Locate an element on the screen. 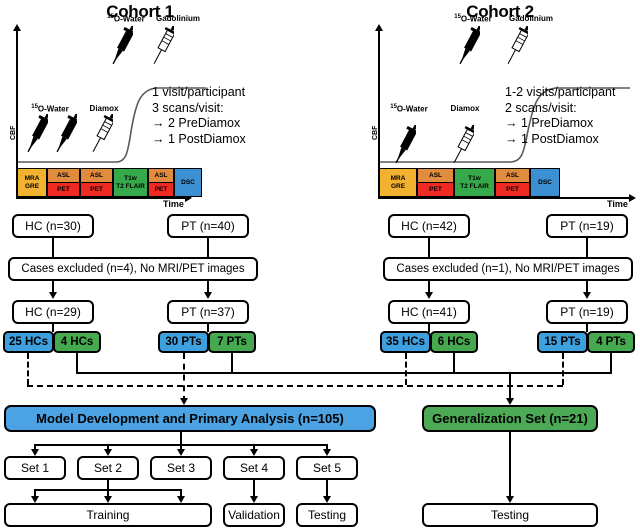 Image resolution: width=640 pixels, height=531 pixels. cohort-2-annotation-line-4: → 1 PostDiamox is located at coordinates (552, 138).